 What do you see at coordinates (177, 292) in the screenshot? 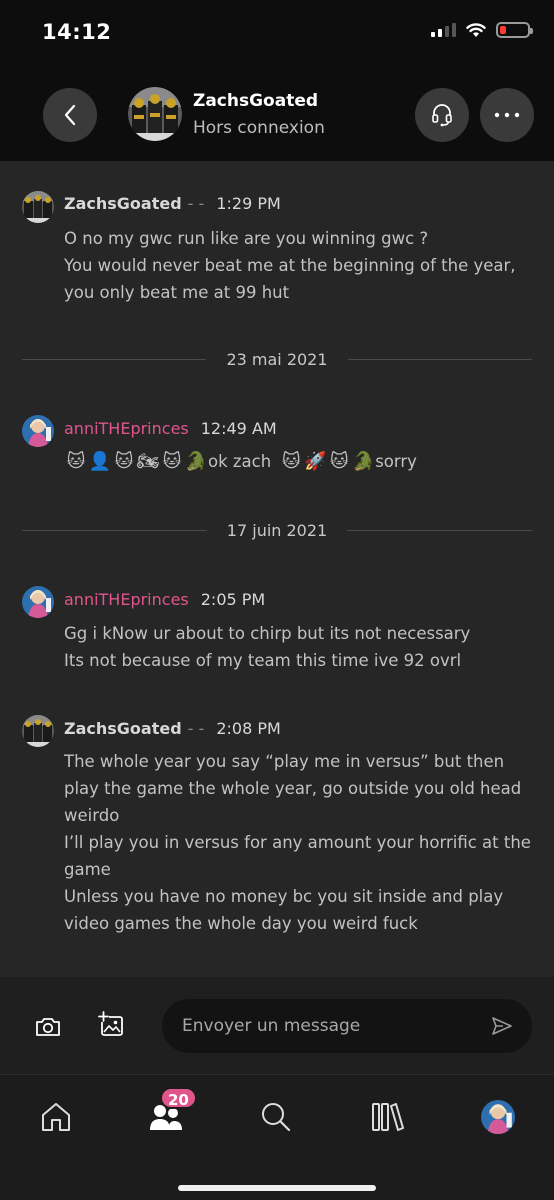
I see `message-line: you only beat me at 99 hut` at bounding box center [177, 292].